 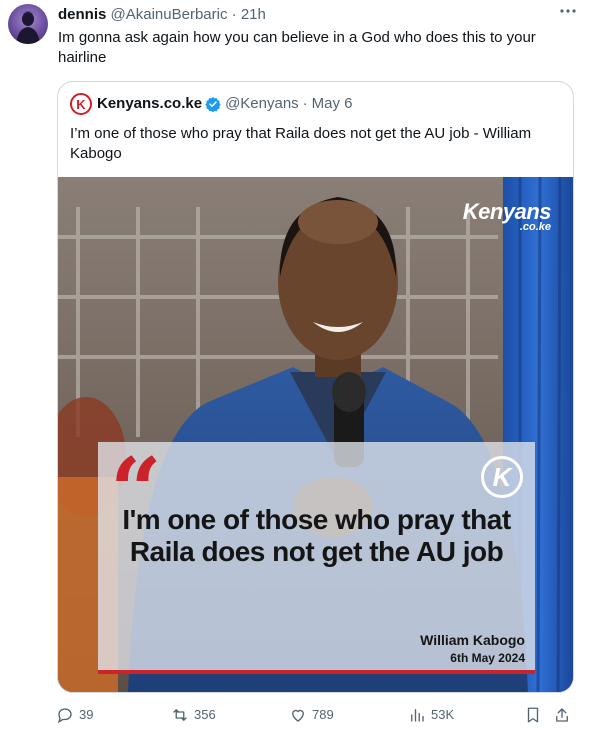 What do you see at coordinates (169, 14) in the screenshot?
I see `author-handle: @AkainuBerbaric` at bounding box center [169, 14].